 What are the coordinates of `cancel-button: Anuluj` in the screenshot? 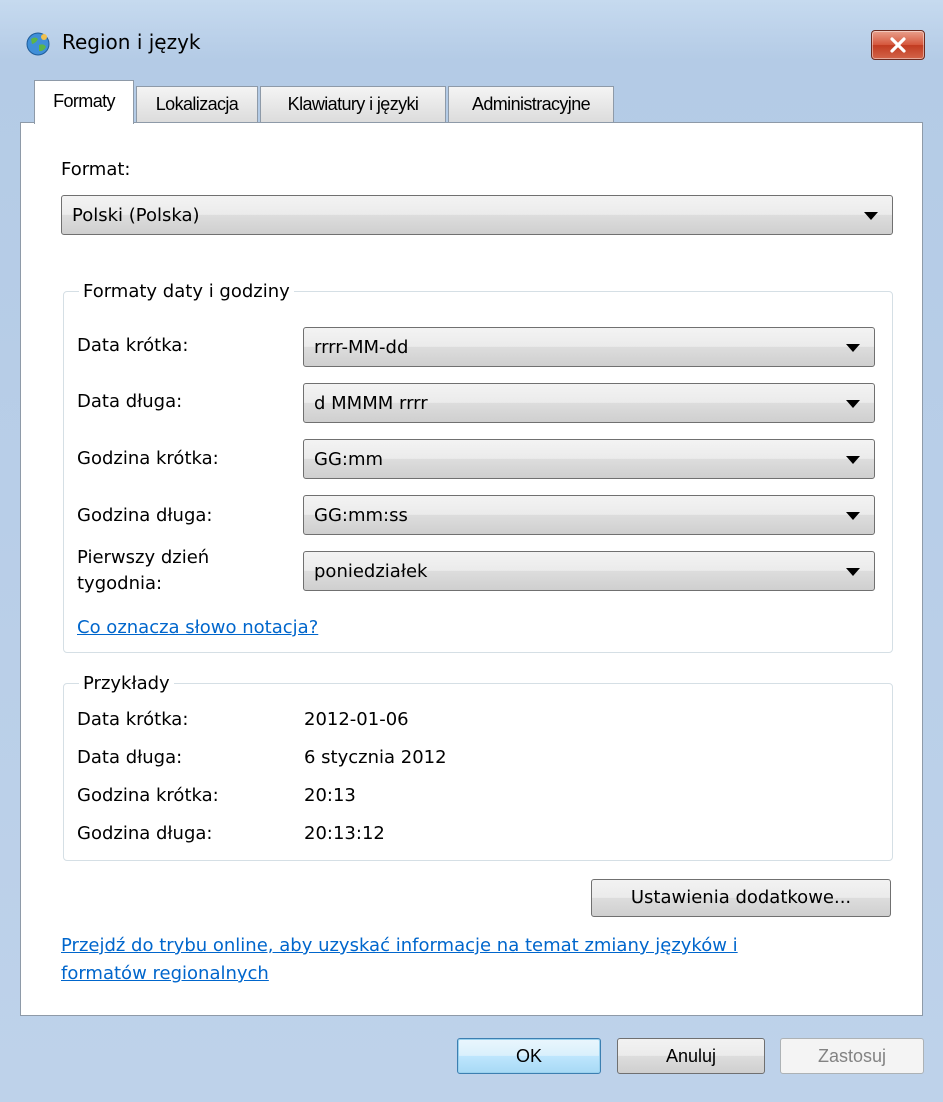 It's located at (691, 1056).